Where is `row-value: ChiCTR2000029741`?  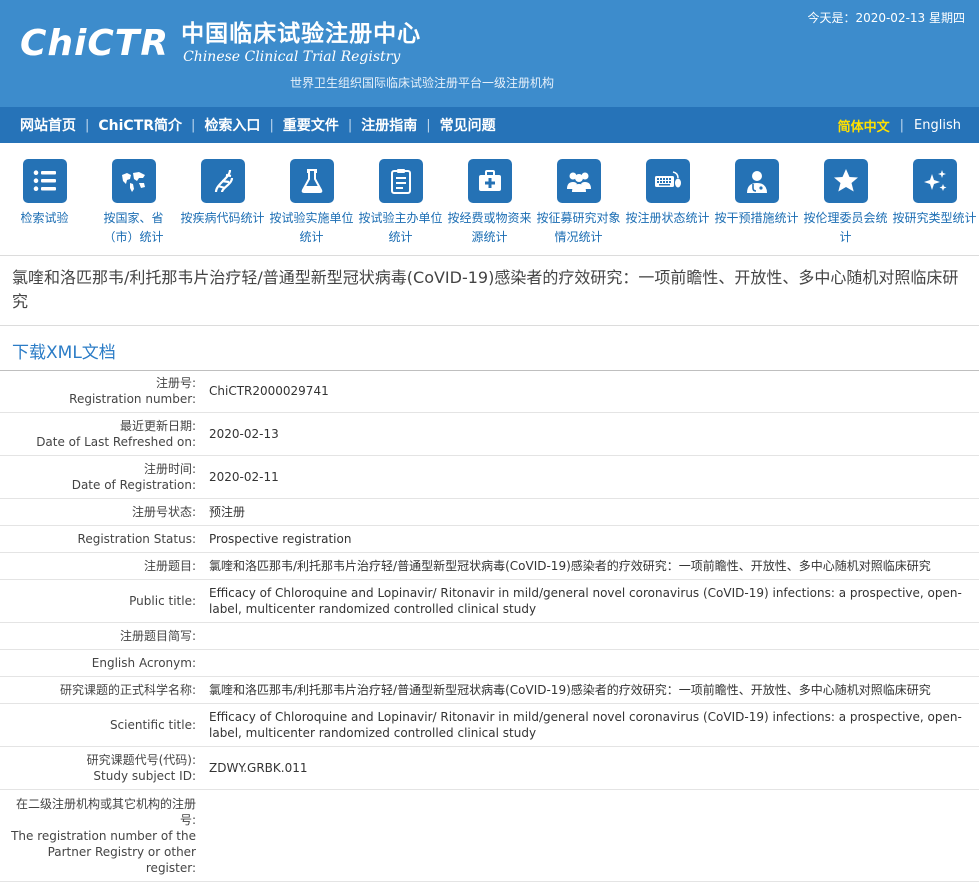
row-value: ChiCTR2000029741 is located at coordinates (269, 391).